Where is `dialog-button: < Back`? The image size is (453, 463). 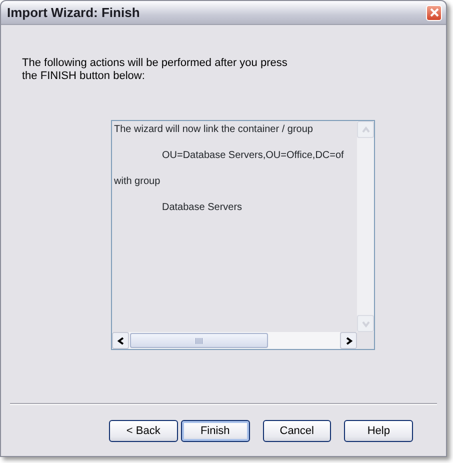
dialog-button: < Back is located at coordinates (143, 431).